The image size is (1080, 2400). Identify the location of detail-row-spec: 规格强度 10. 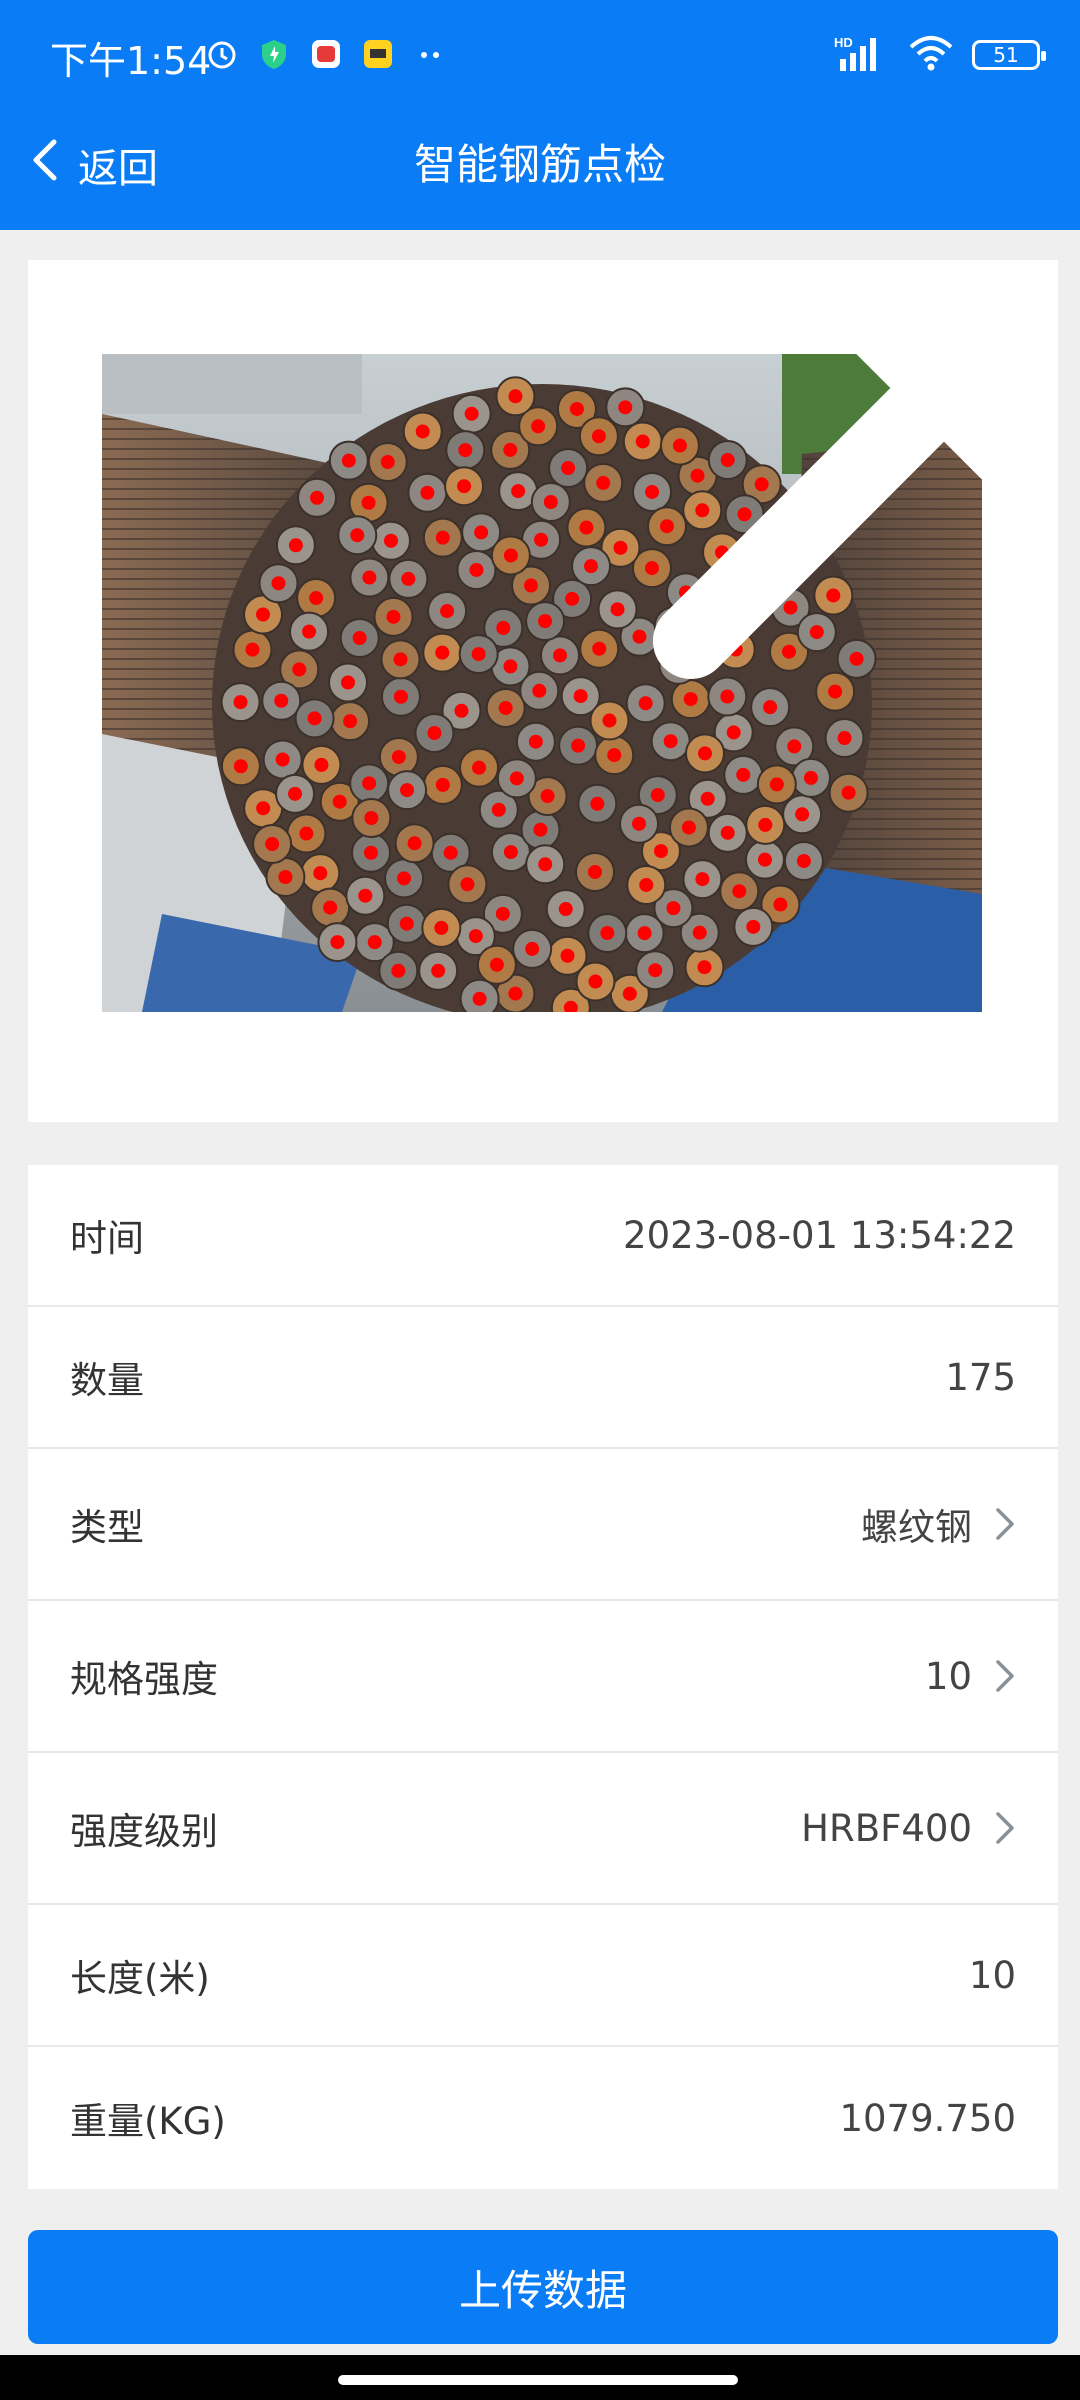
(543, 1677).